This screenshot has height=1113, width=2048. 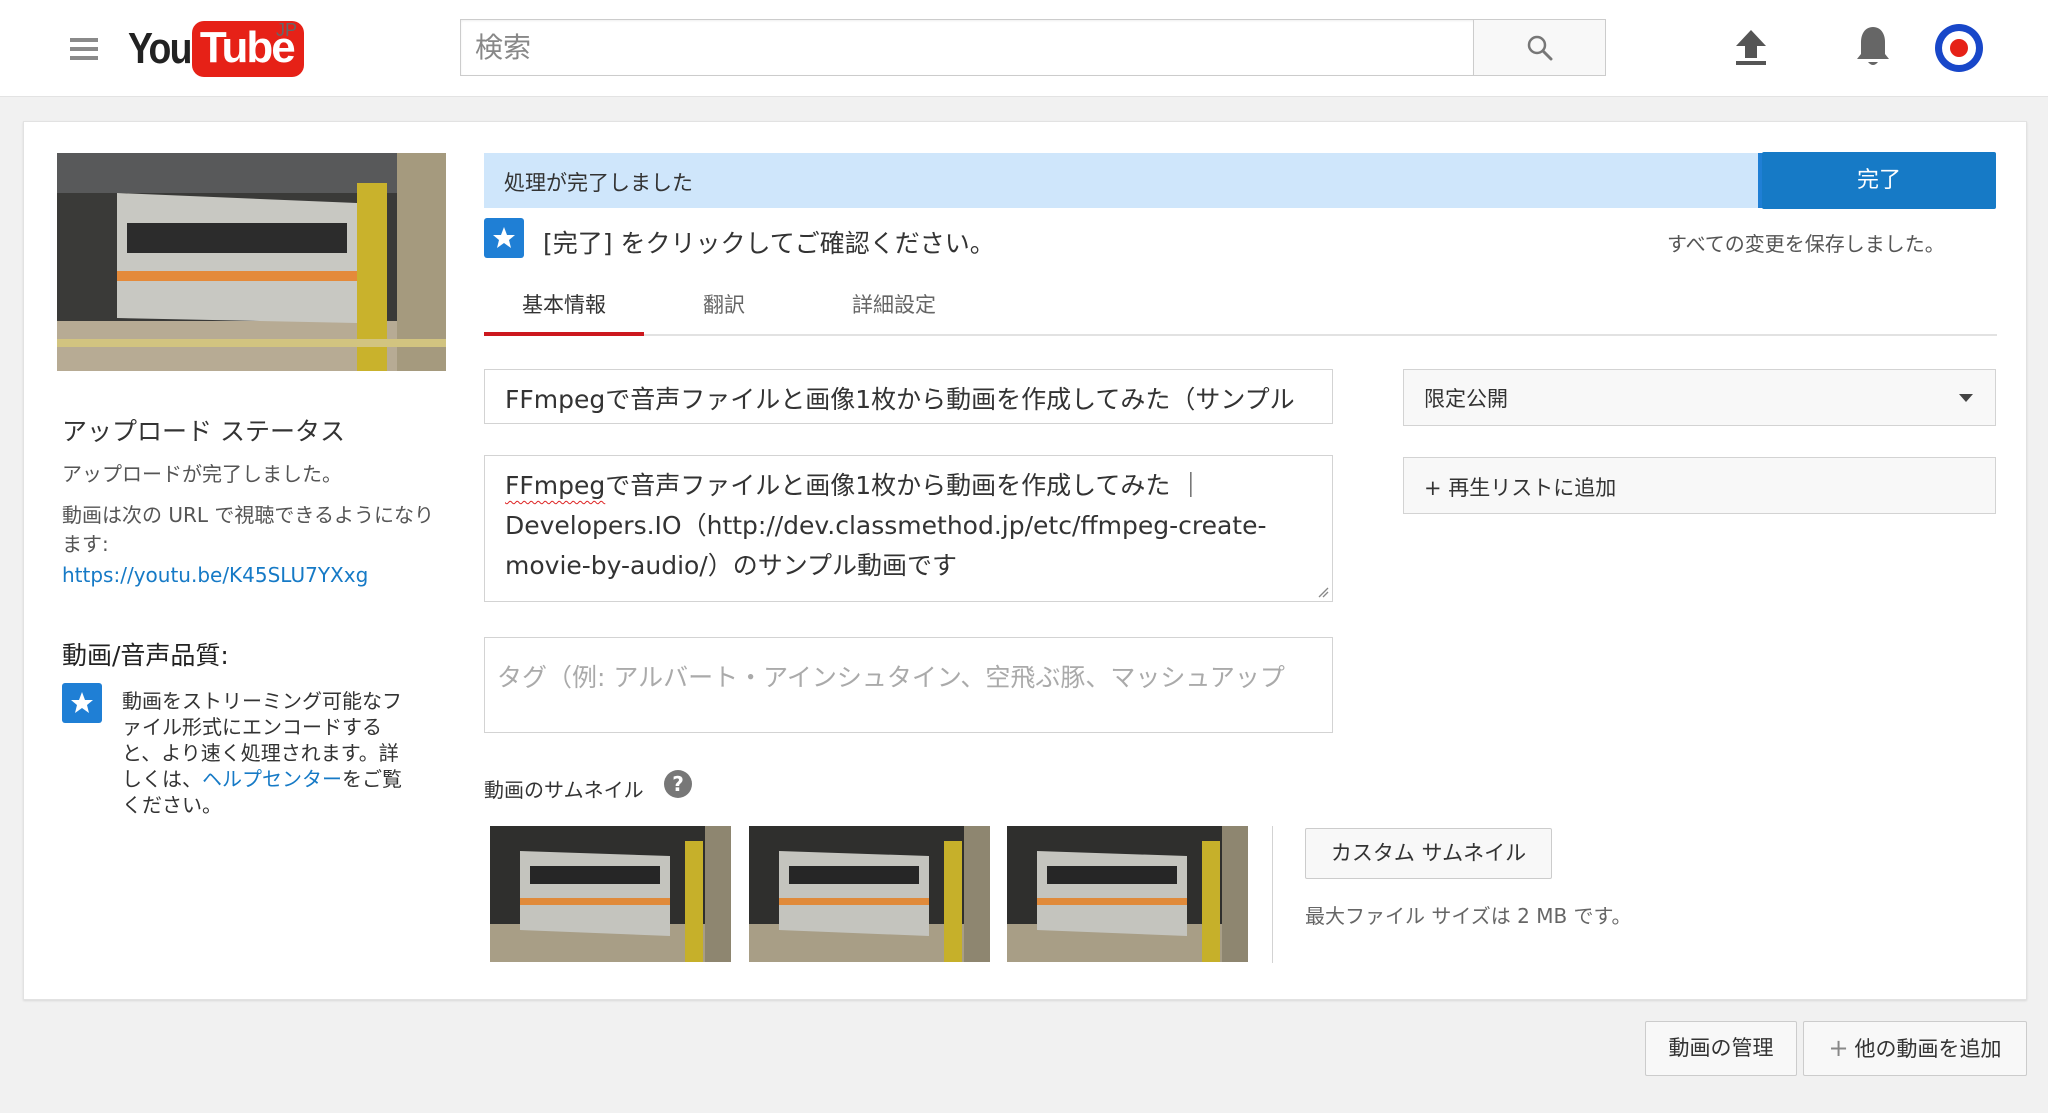 What do you see at coordinates (598, 183) in the screenshot?
I see `processing-status-text: 処理が完了しました` at bounding box center [598, 183].